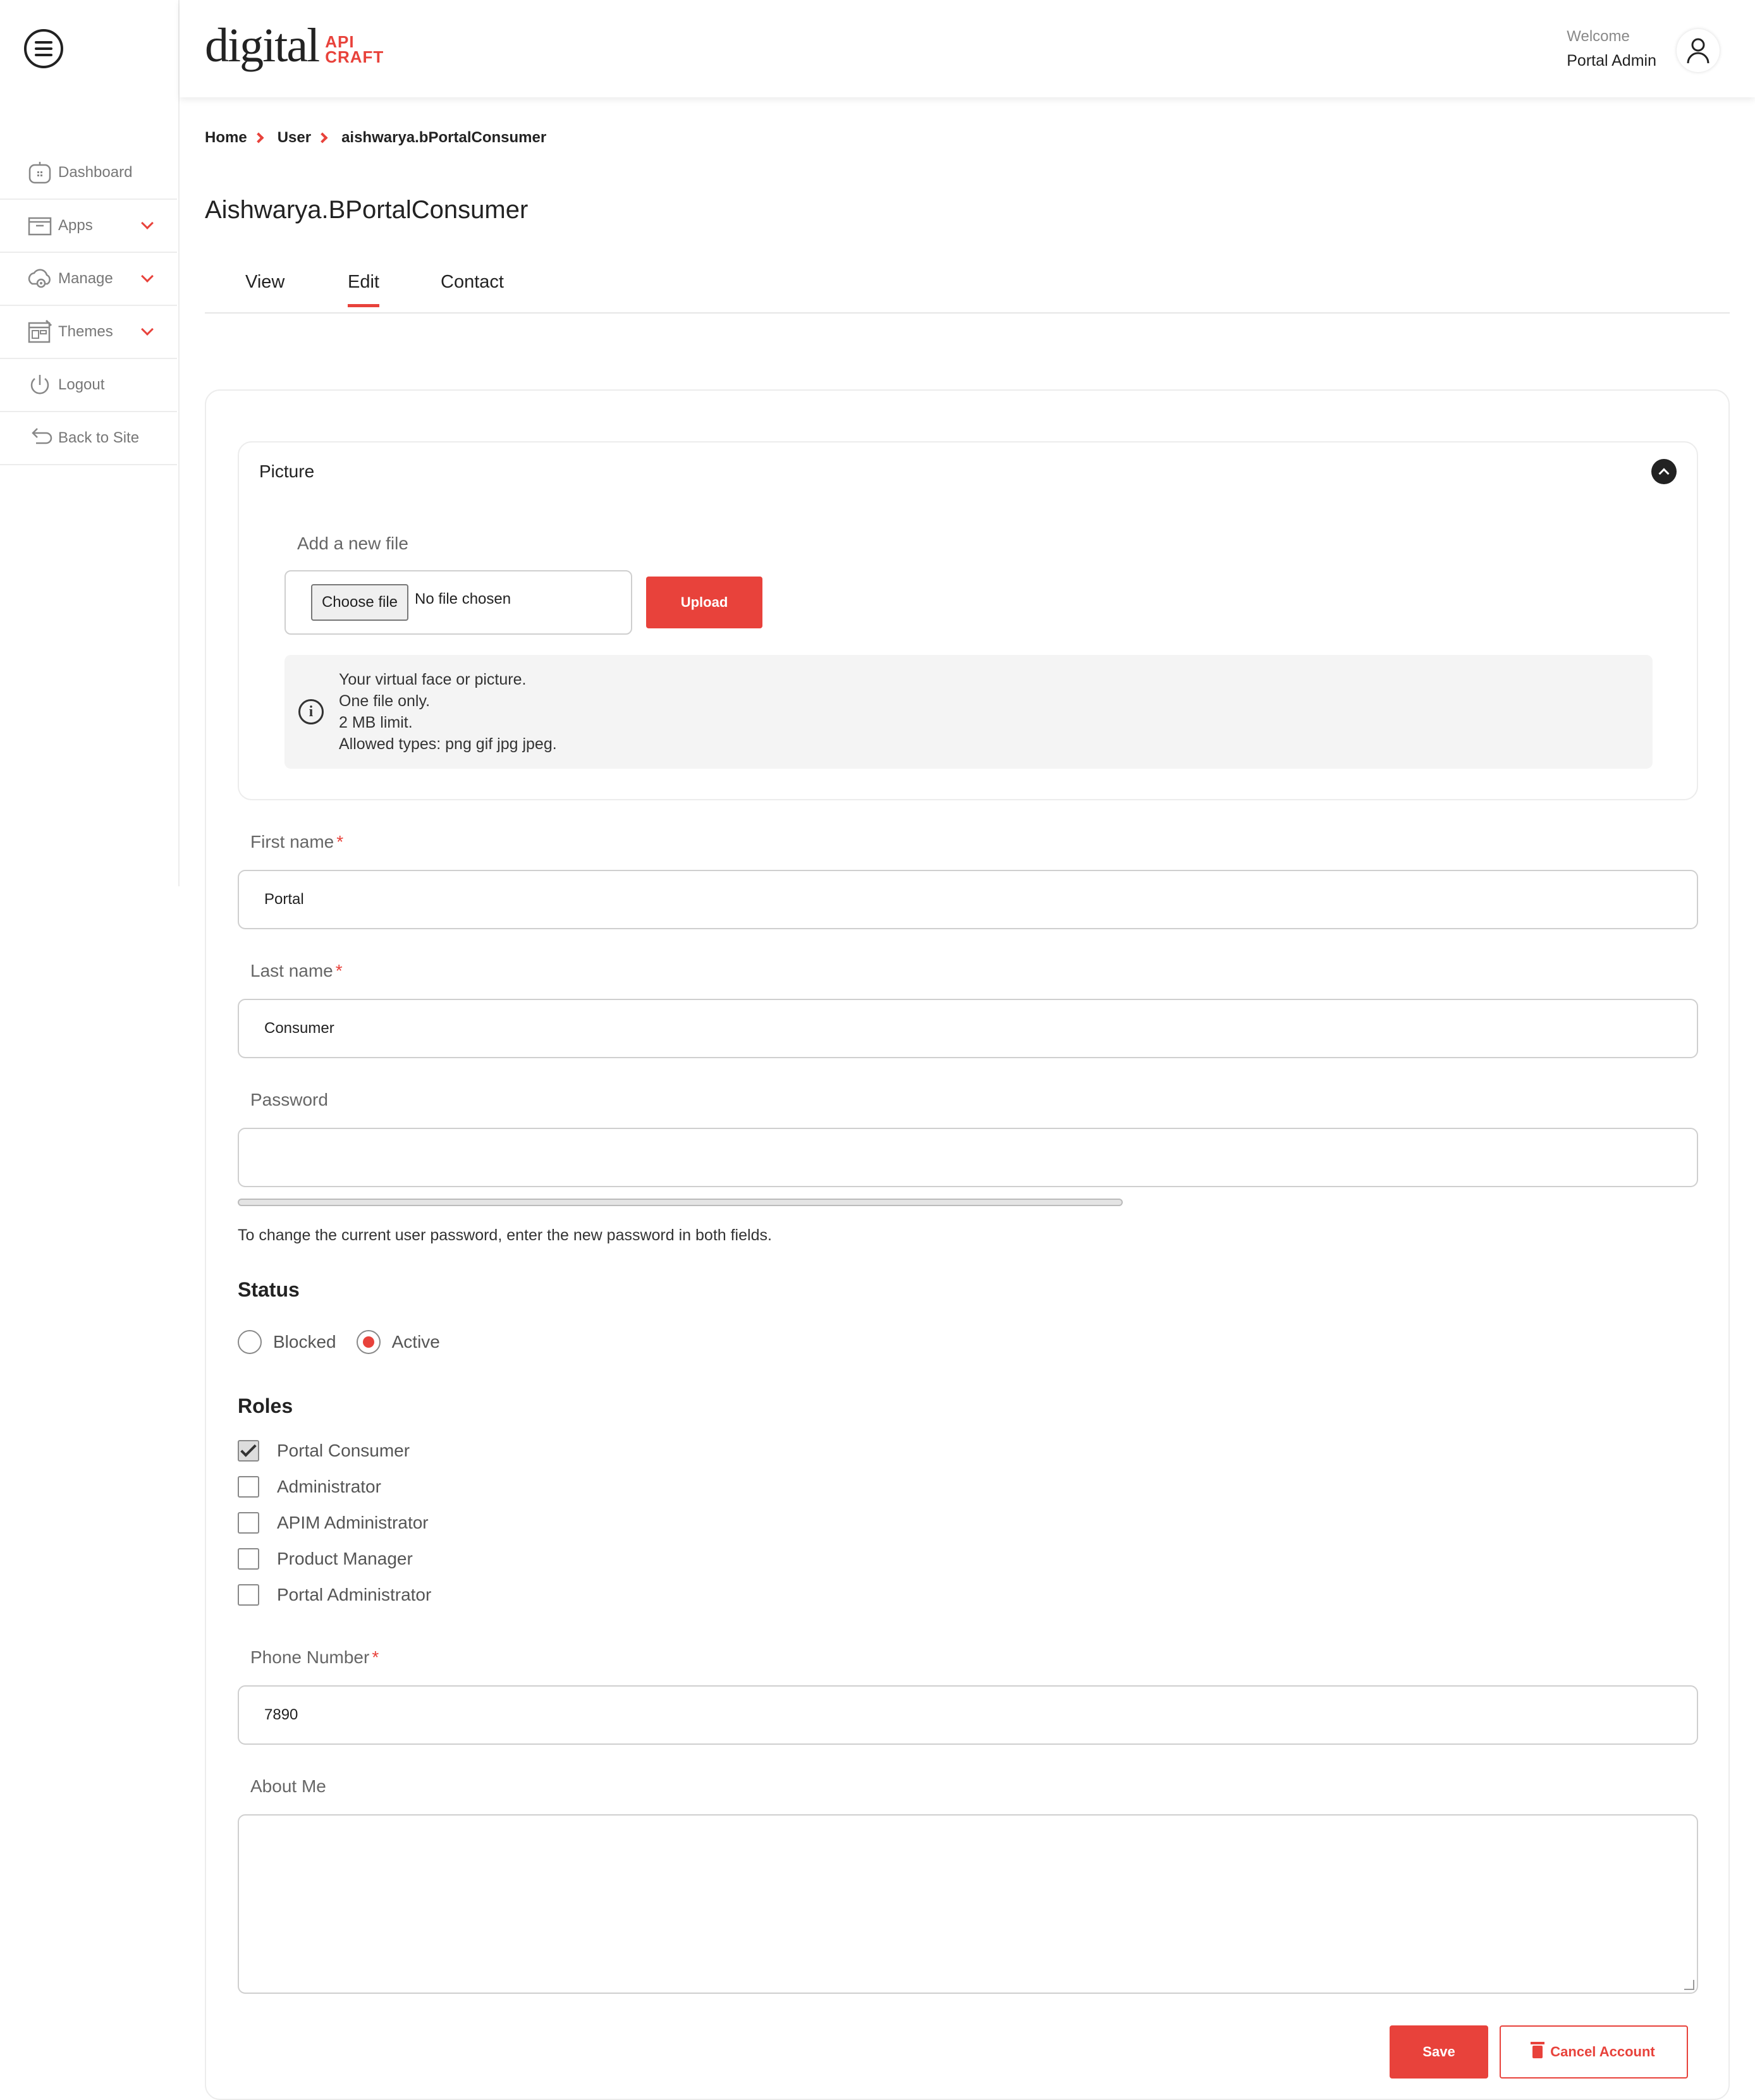  I want to click on first-name-label: First name *, so click(297, 842).